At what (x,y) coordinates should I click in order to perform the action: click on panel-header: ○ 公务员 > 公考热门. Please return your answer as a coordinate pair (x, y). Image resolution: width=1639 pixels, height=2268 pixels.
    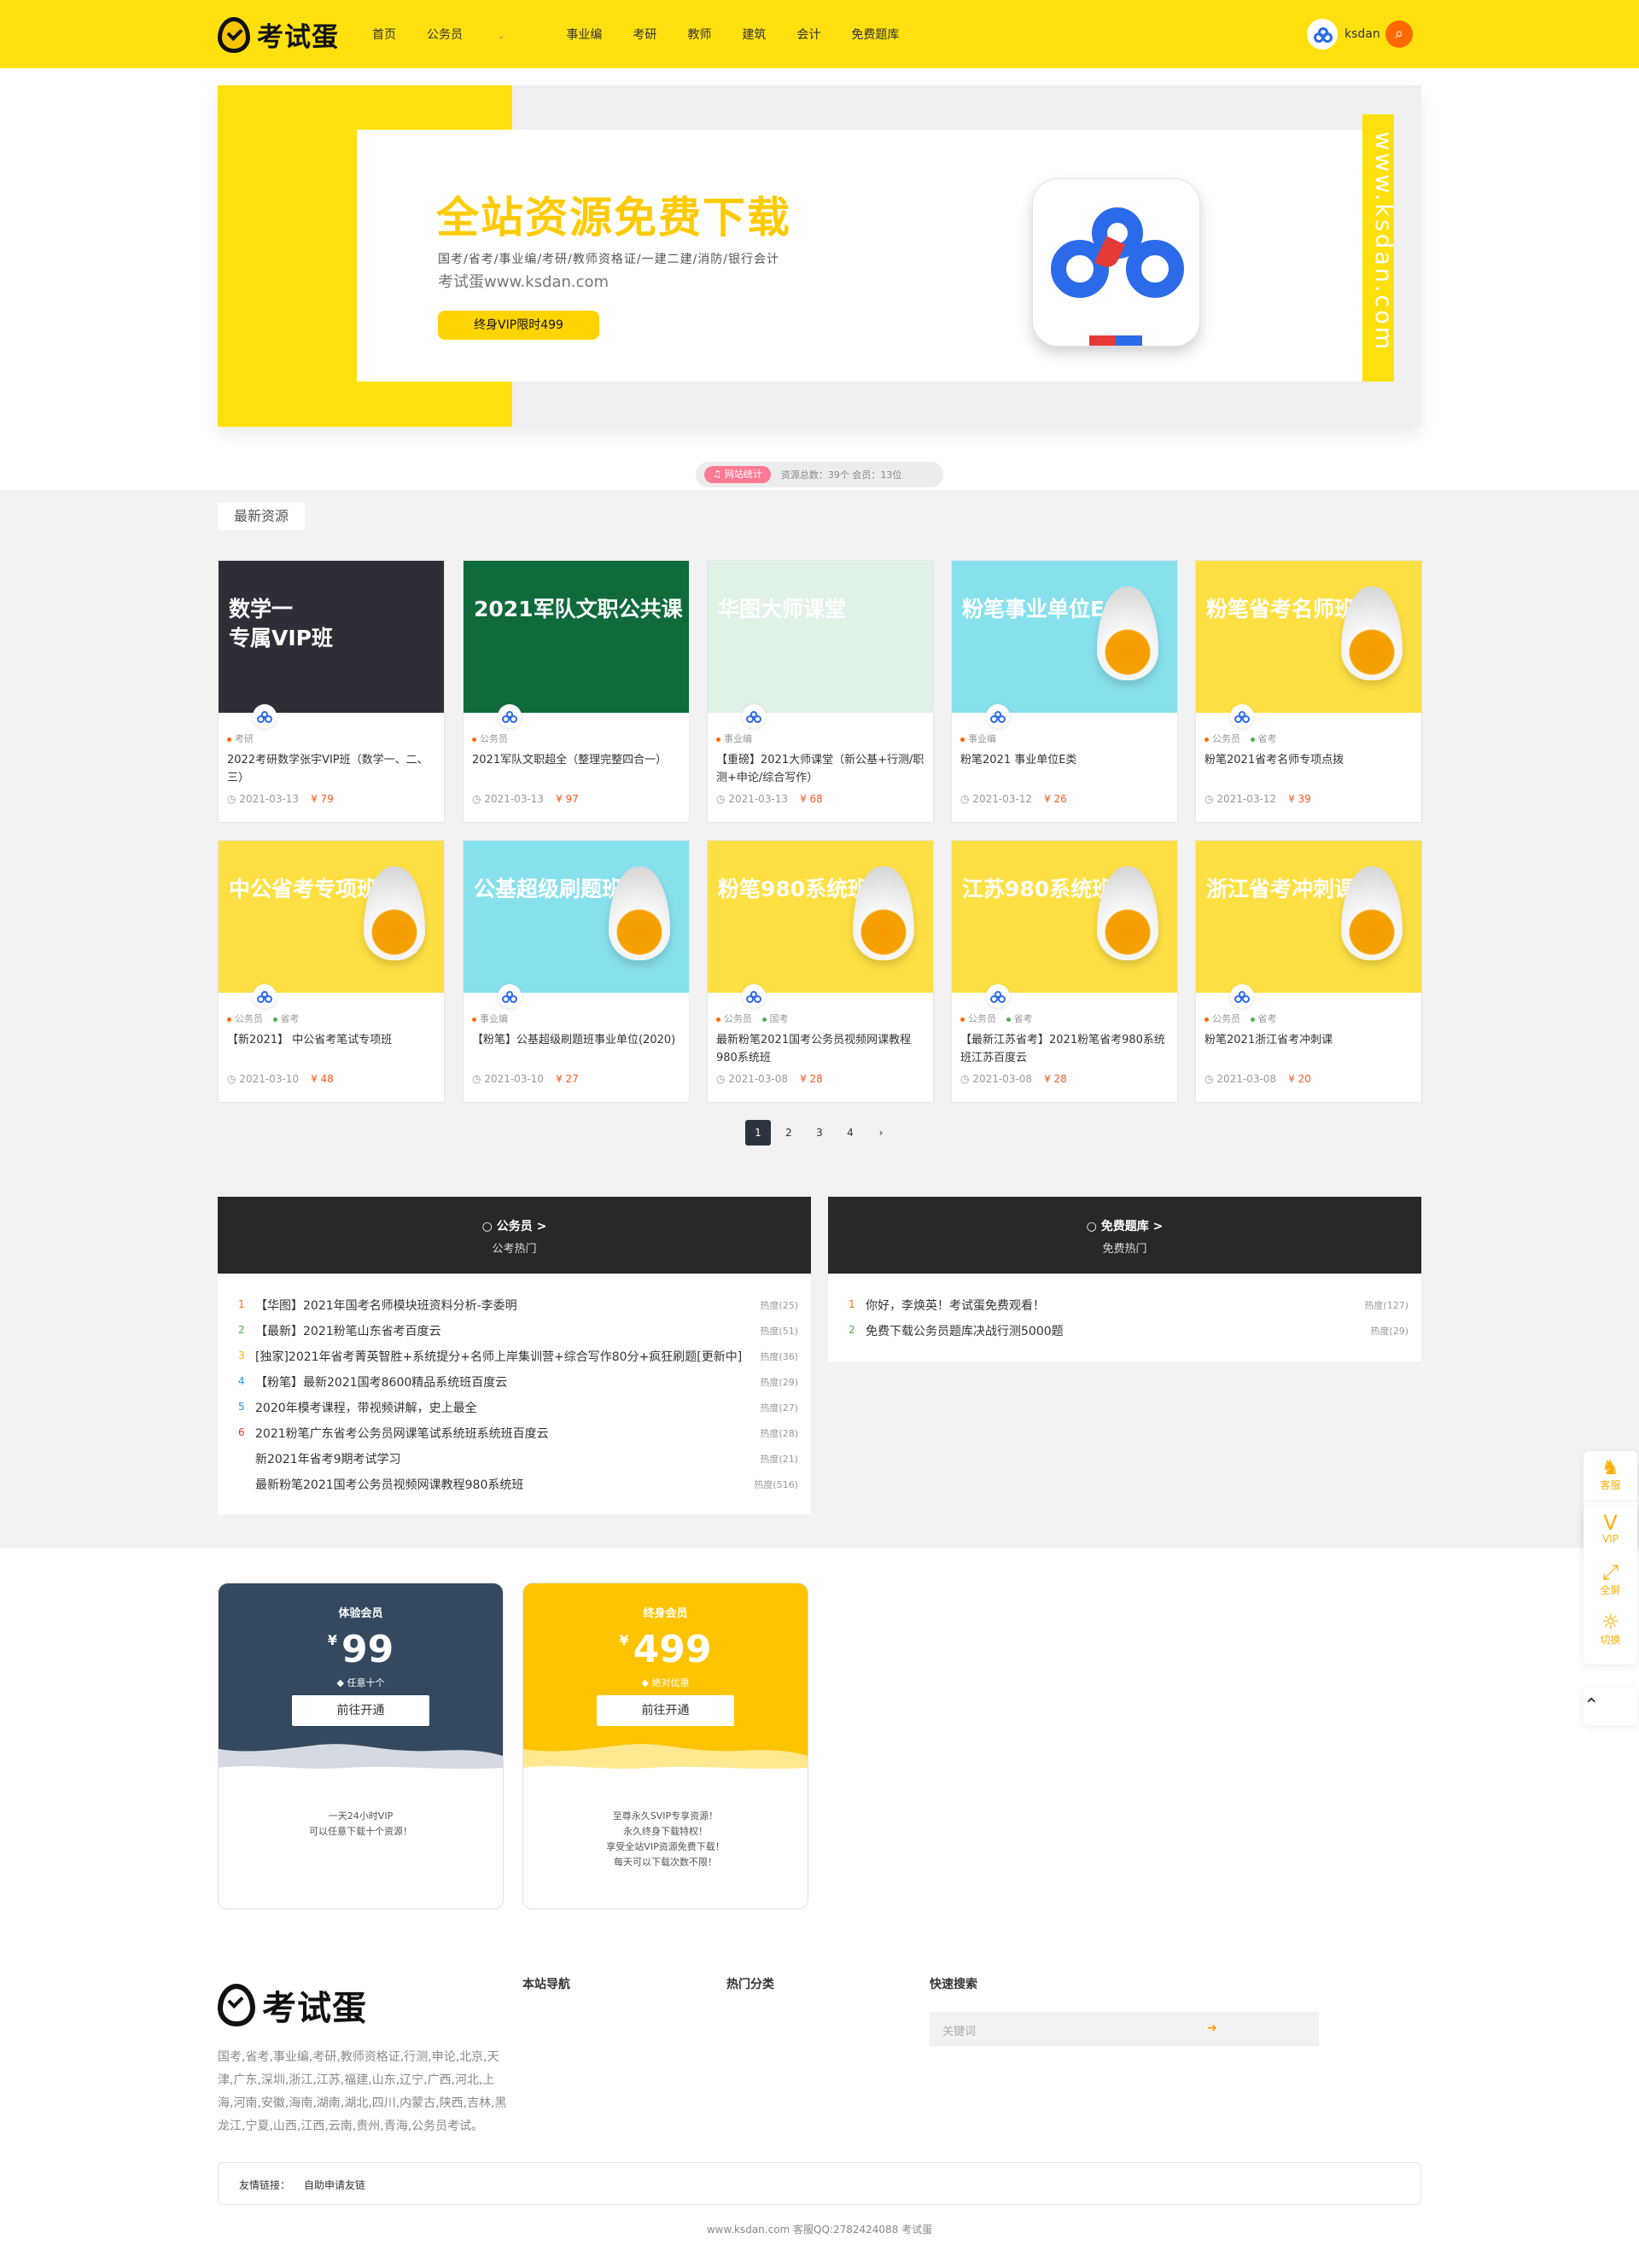
    Looking at the image, I should click on (514, 1235).